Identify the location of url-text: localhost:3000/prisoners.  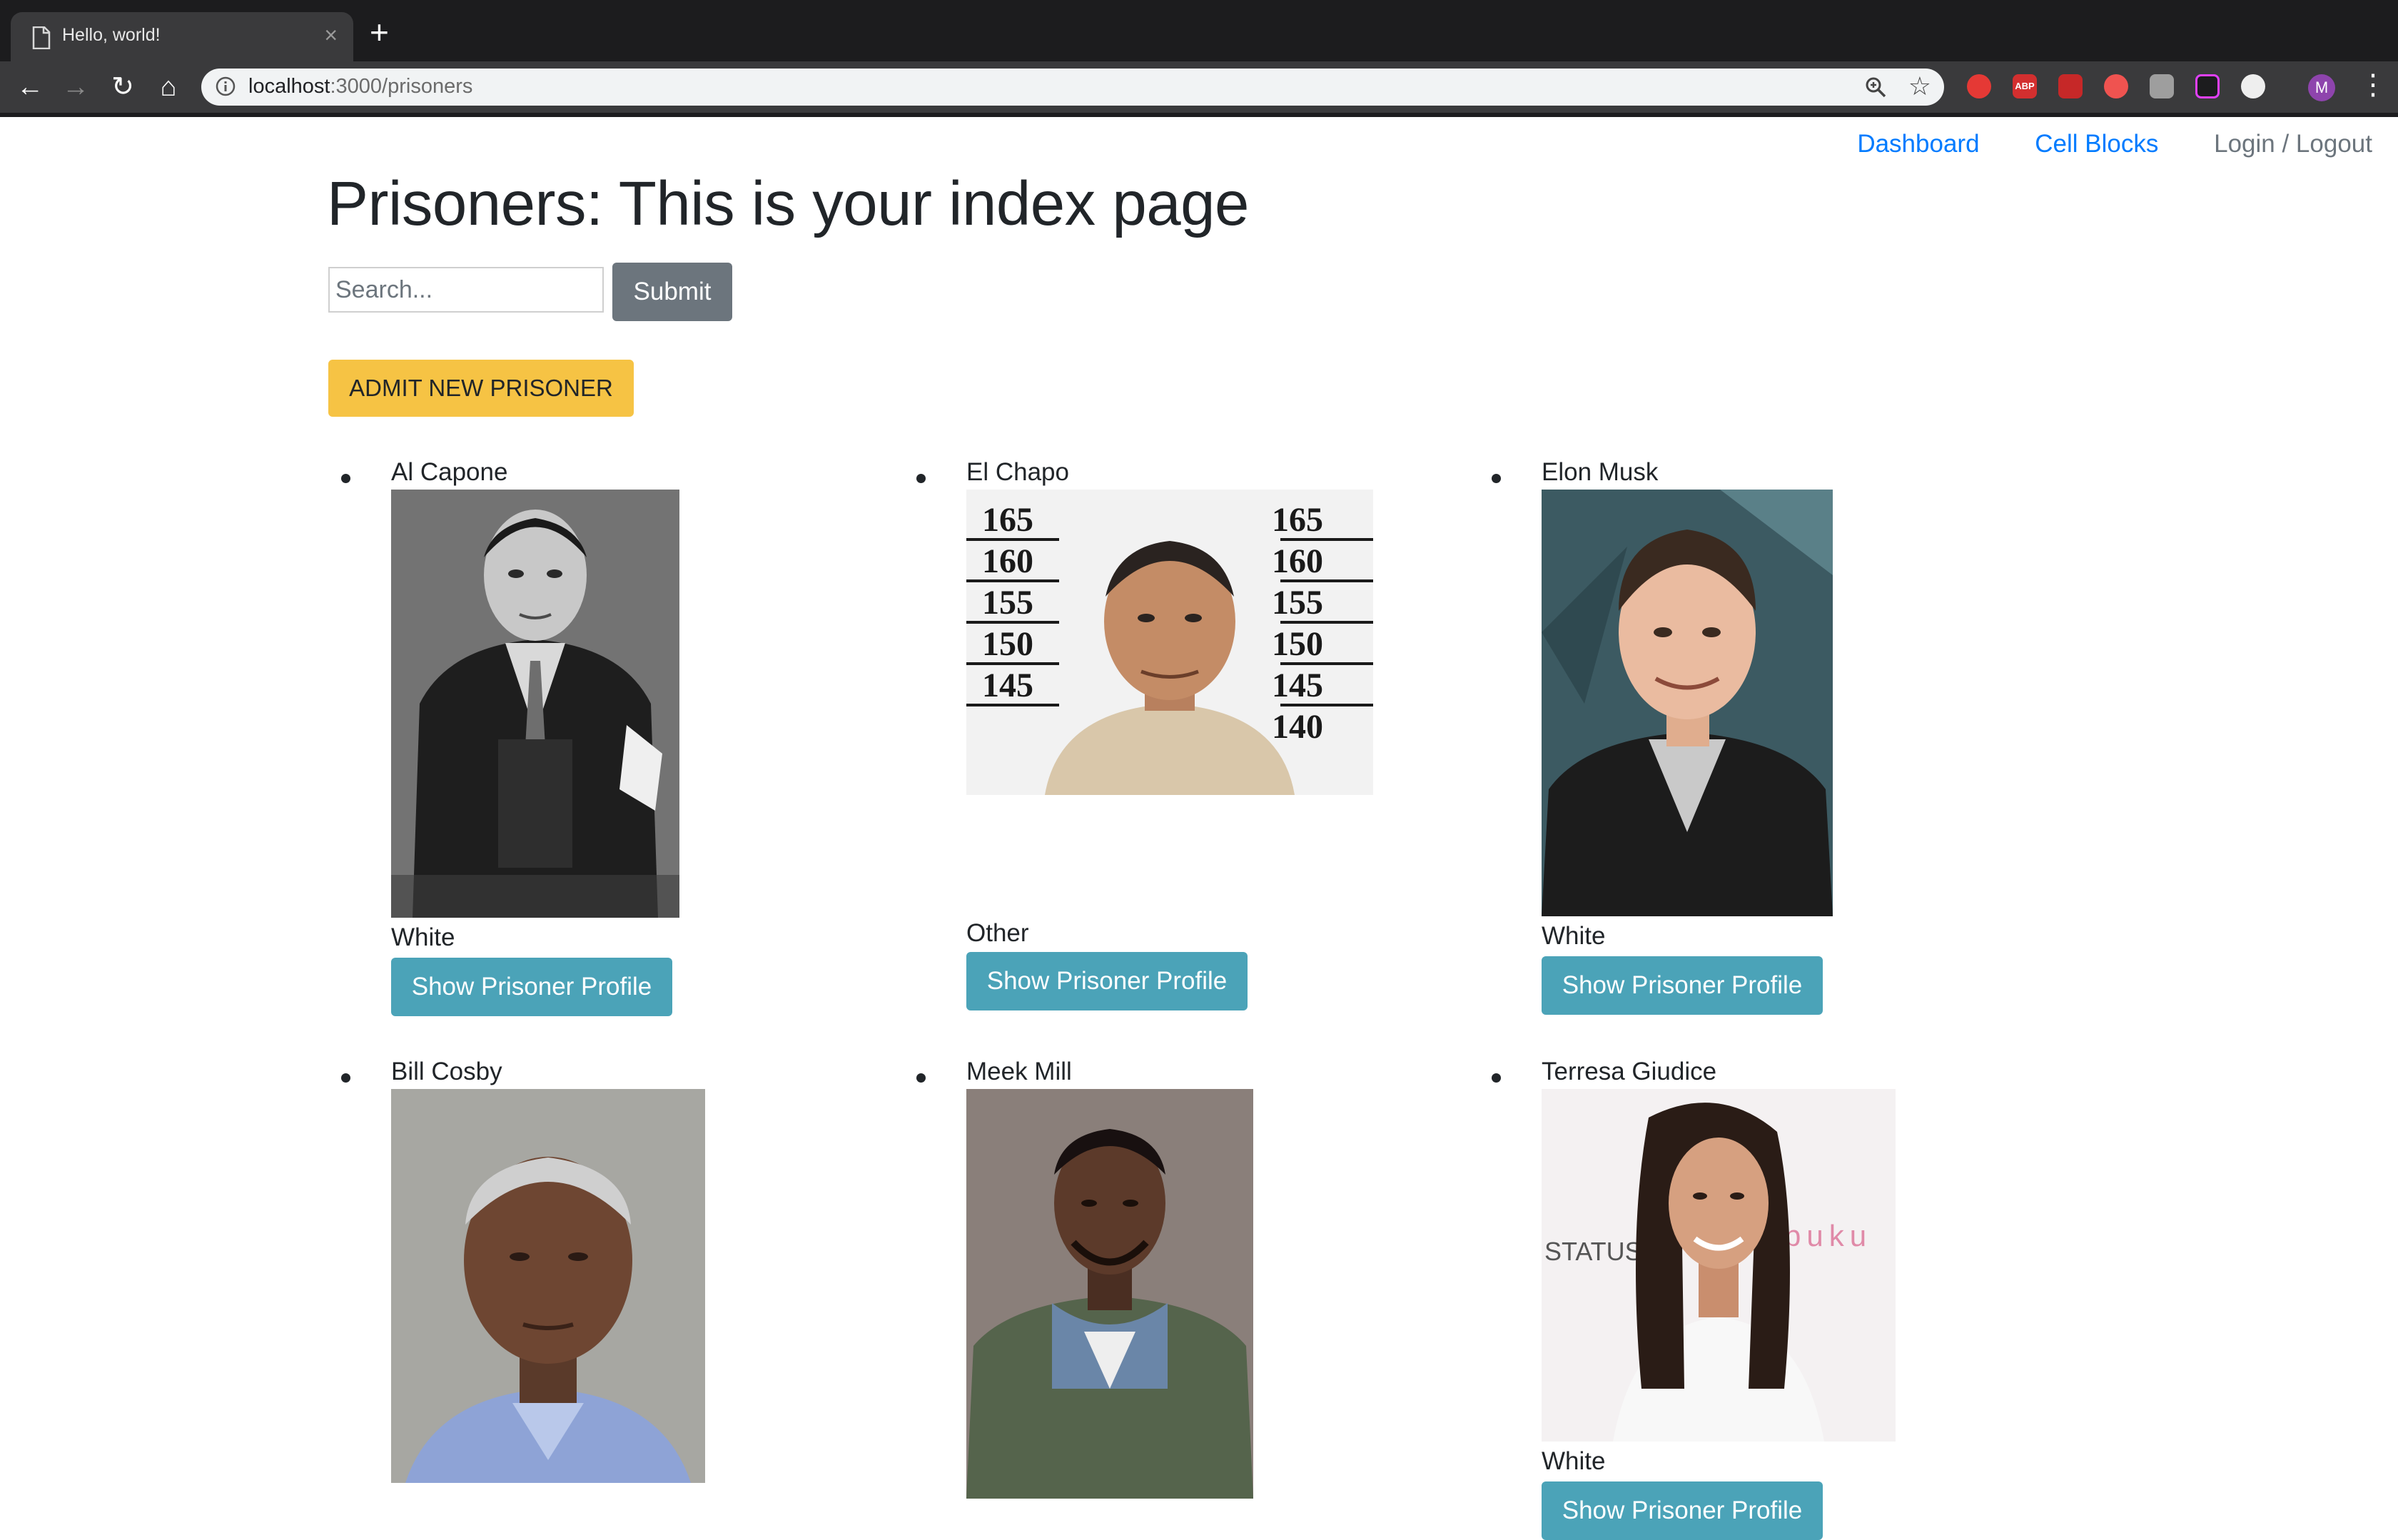
(360, 86).